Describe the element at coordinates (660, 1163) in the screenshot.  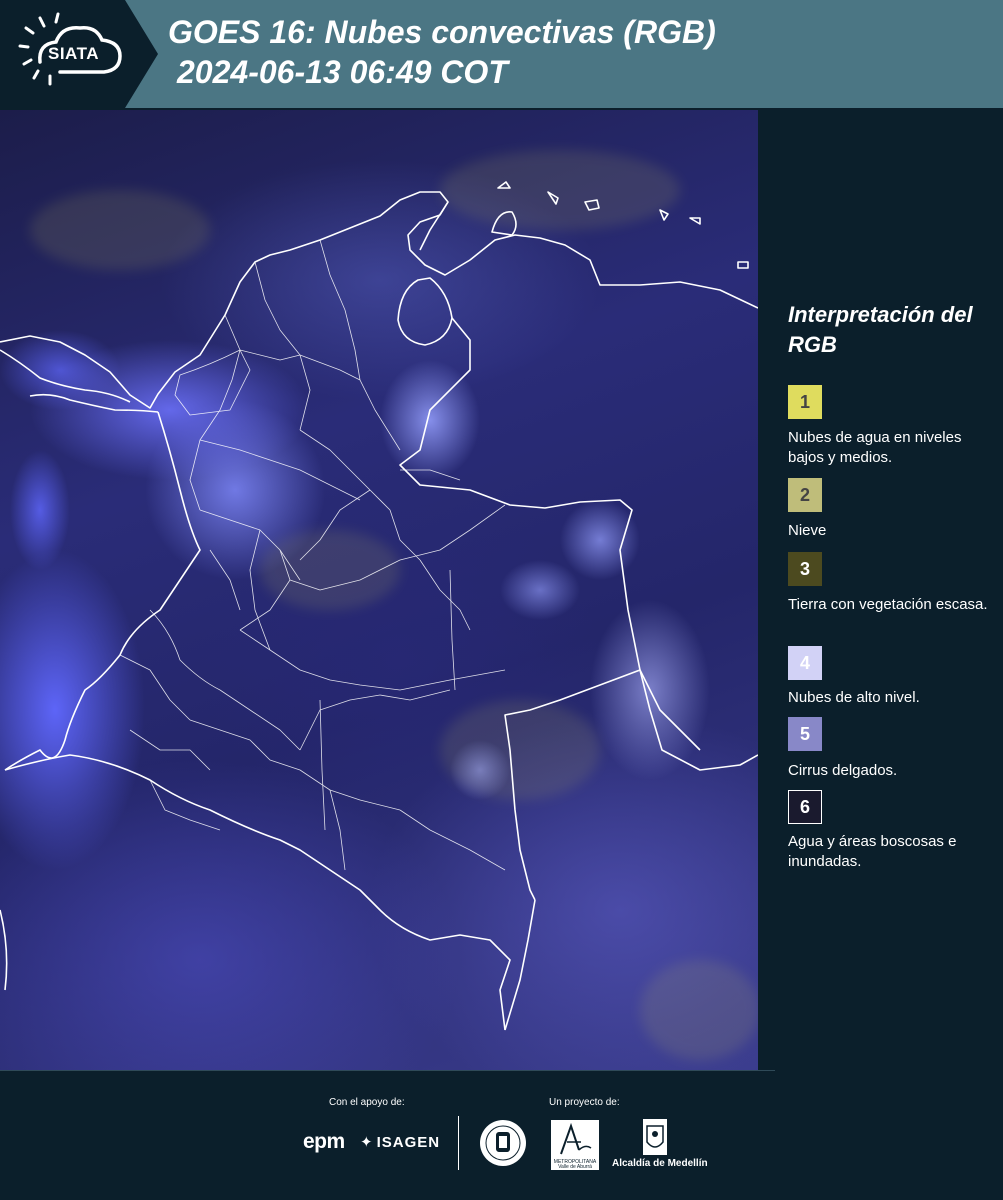
I see `alcaldia-text: Alcaldía de Medellín` at that location.